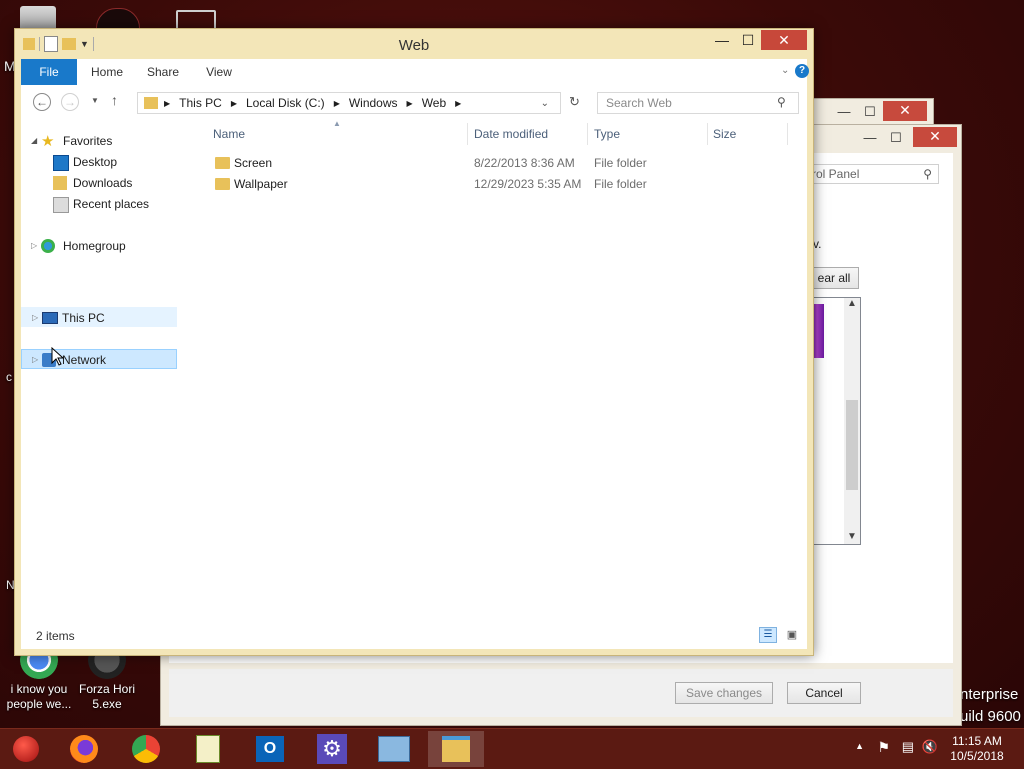 The image size is (1024, 769). I want to click on tab-home: Home, so click(107, 72).